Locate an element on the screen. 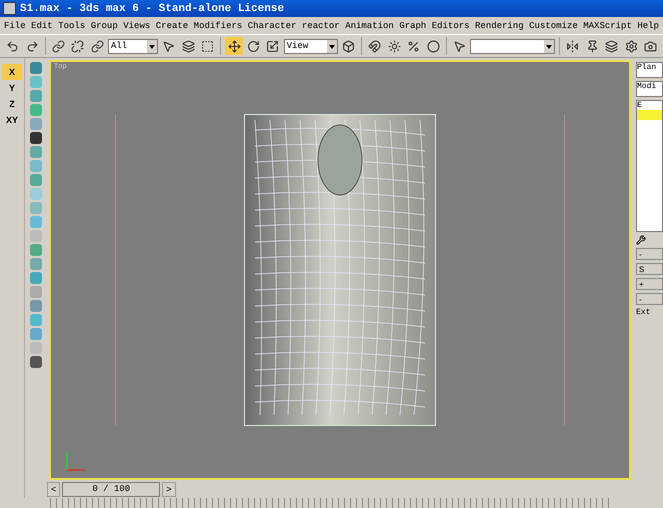 The height and width of the screenshot is (508, 663). panel-button: S is located at coordinates (649, 269).